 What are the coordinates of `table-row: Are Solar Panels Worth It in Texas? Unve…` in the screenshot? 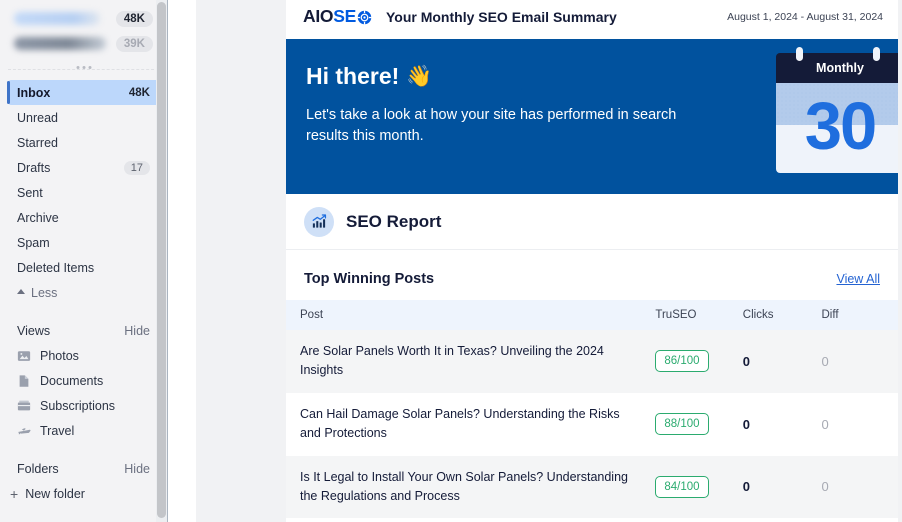 It's located at (592, 361).